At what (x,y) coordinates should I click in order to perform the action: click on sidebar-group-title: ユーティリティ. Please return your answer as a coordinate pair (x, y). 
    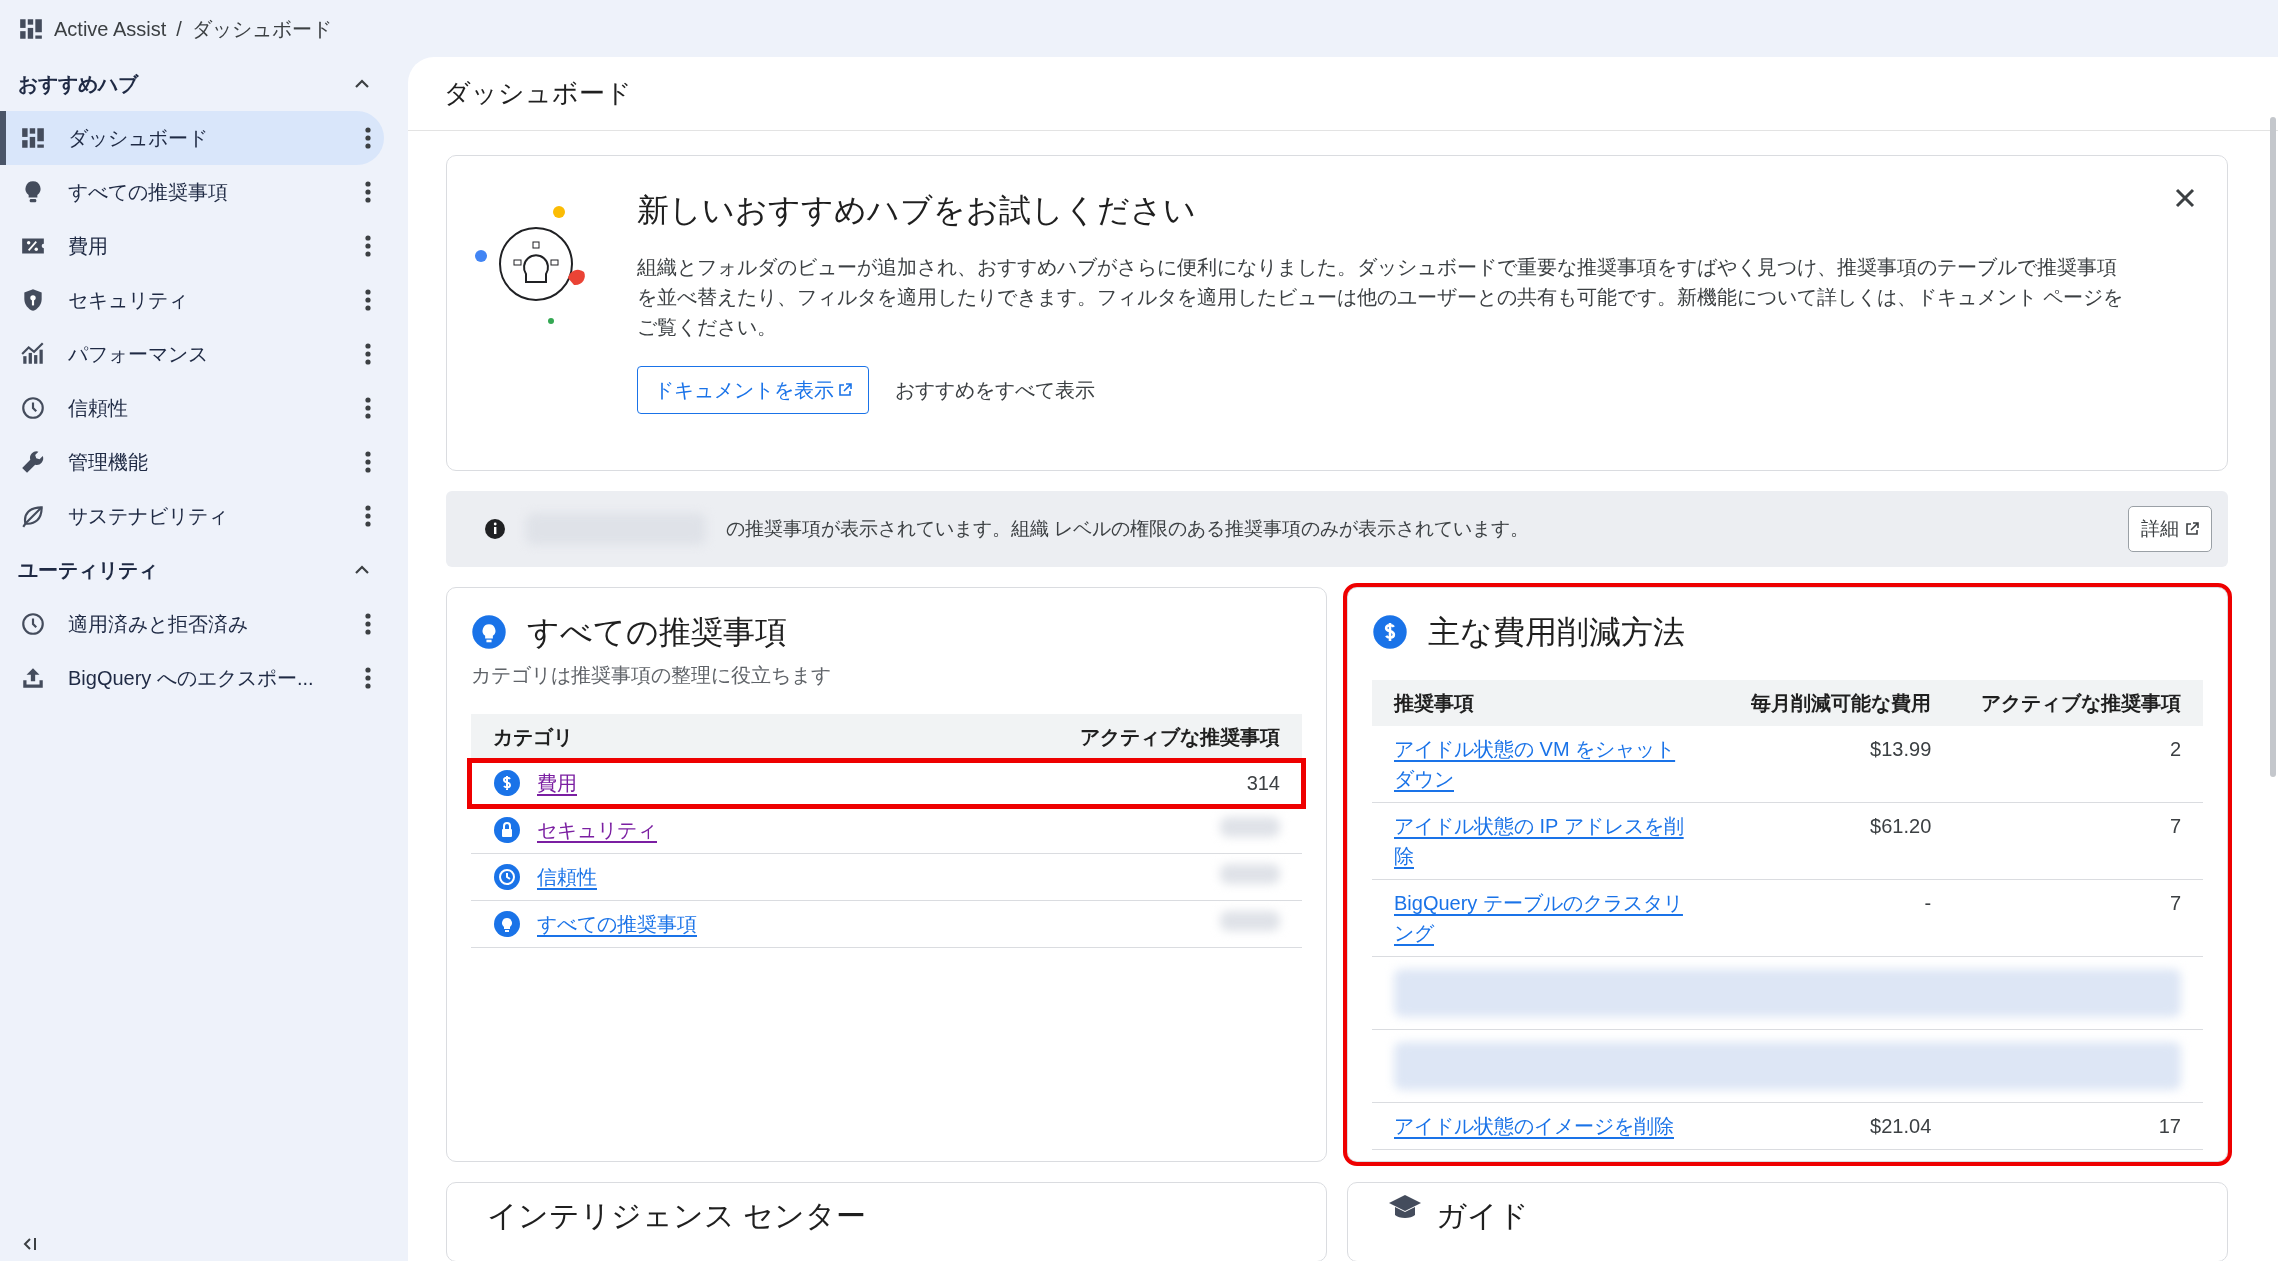
    Looking at the image, I should click on (88, 570).